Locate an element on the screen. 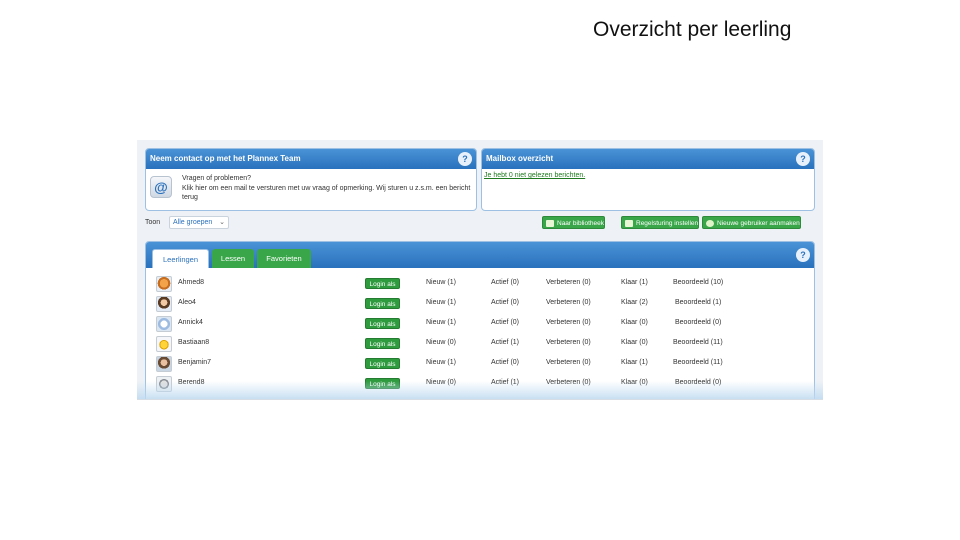  mailbox-panel-header: Mailbox overzicht ? is located at coordinates (648, 159).